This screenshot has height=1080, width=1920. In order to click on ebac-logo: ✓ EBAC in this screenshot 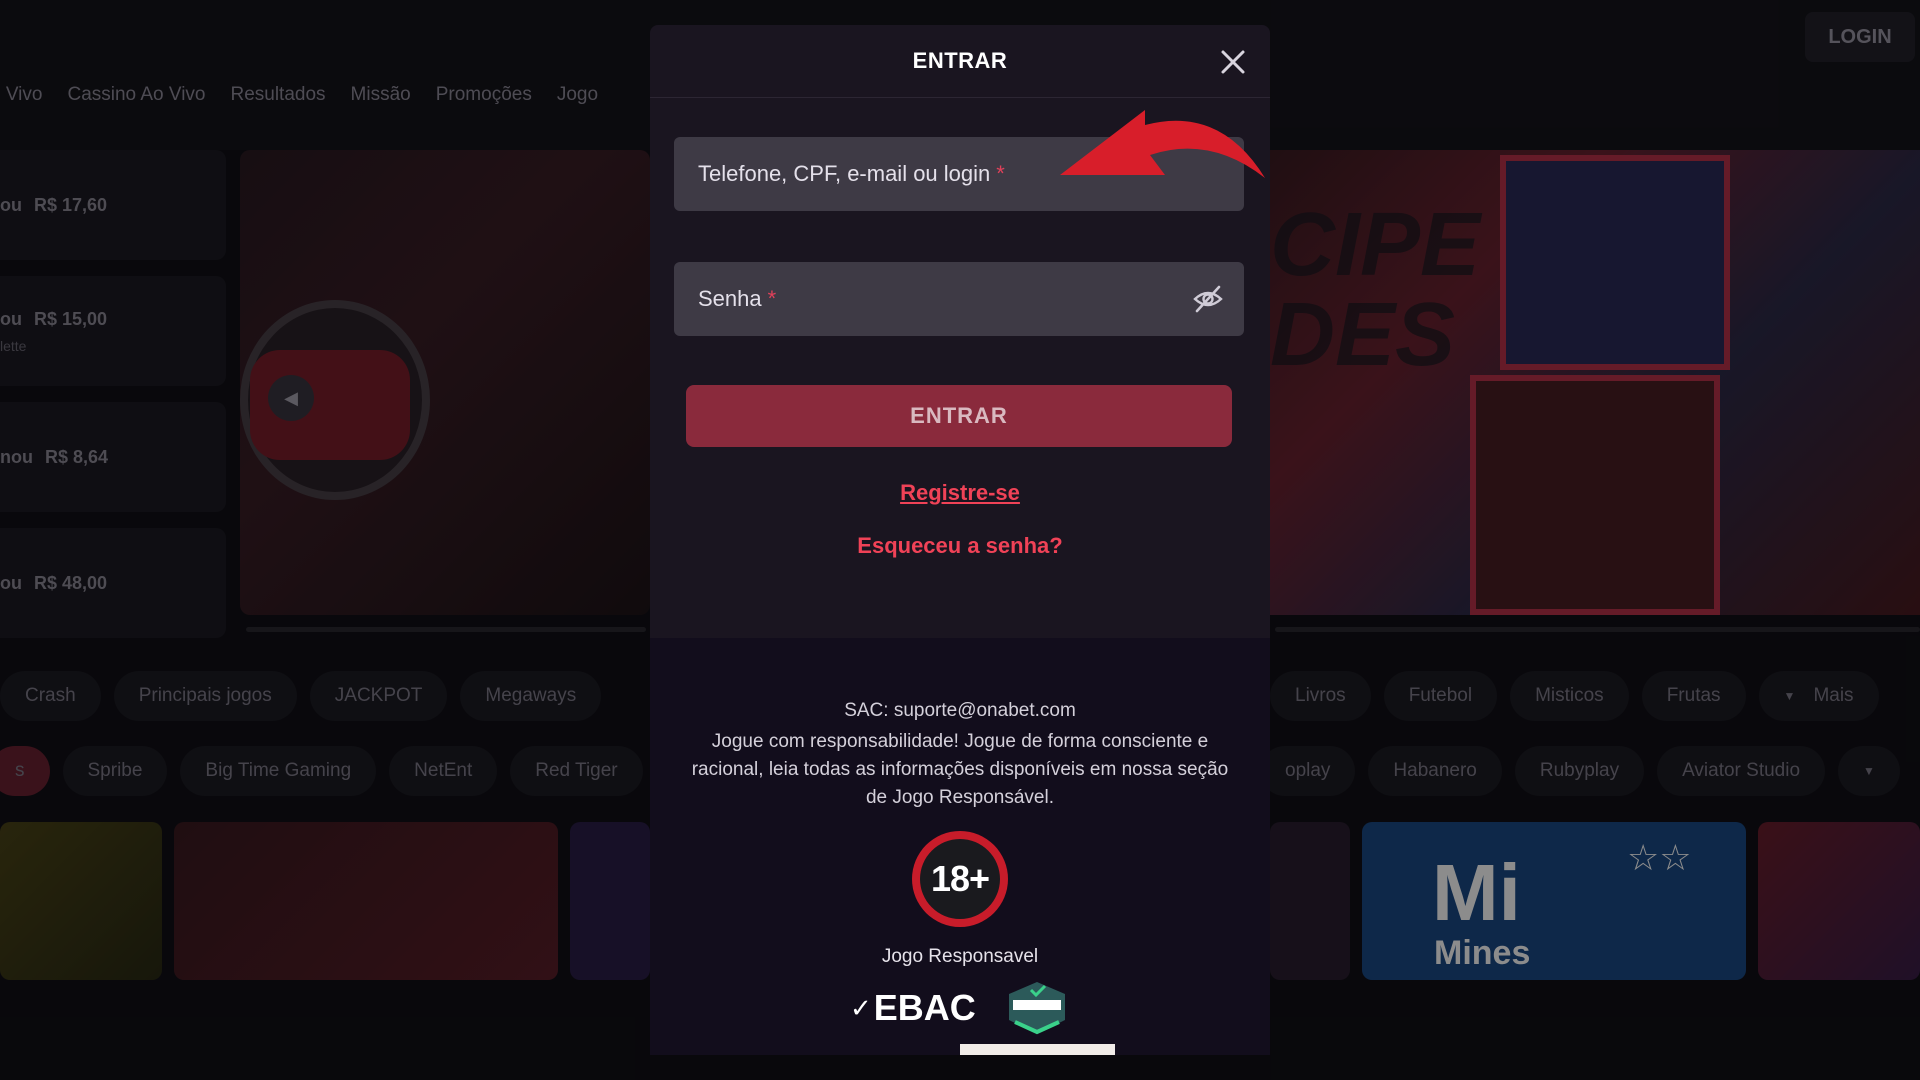, I will do `click(915, 1008)`.